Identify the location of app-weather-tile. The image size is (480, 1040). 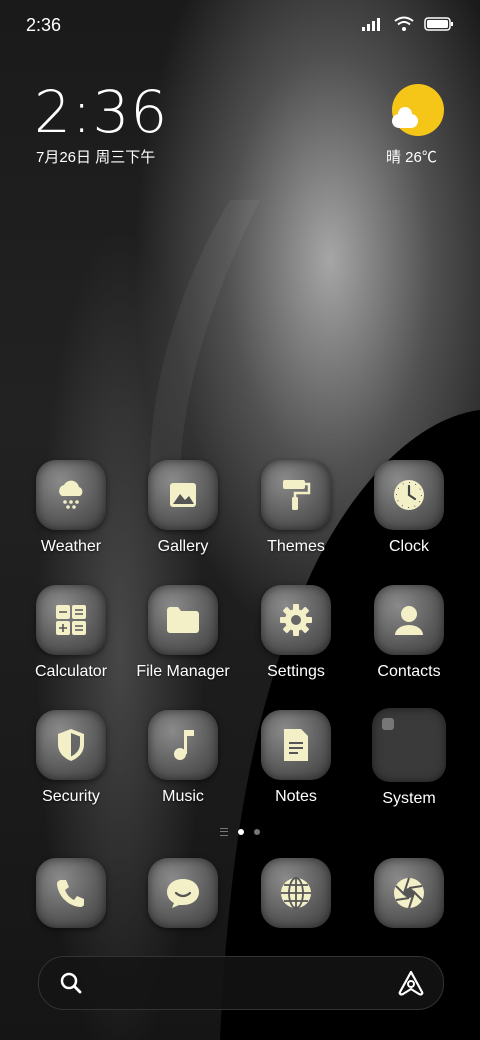
(71, 495).